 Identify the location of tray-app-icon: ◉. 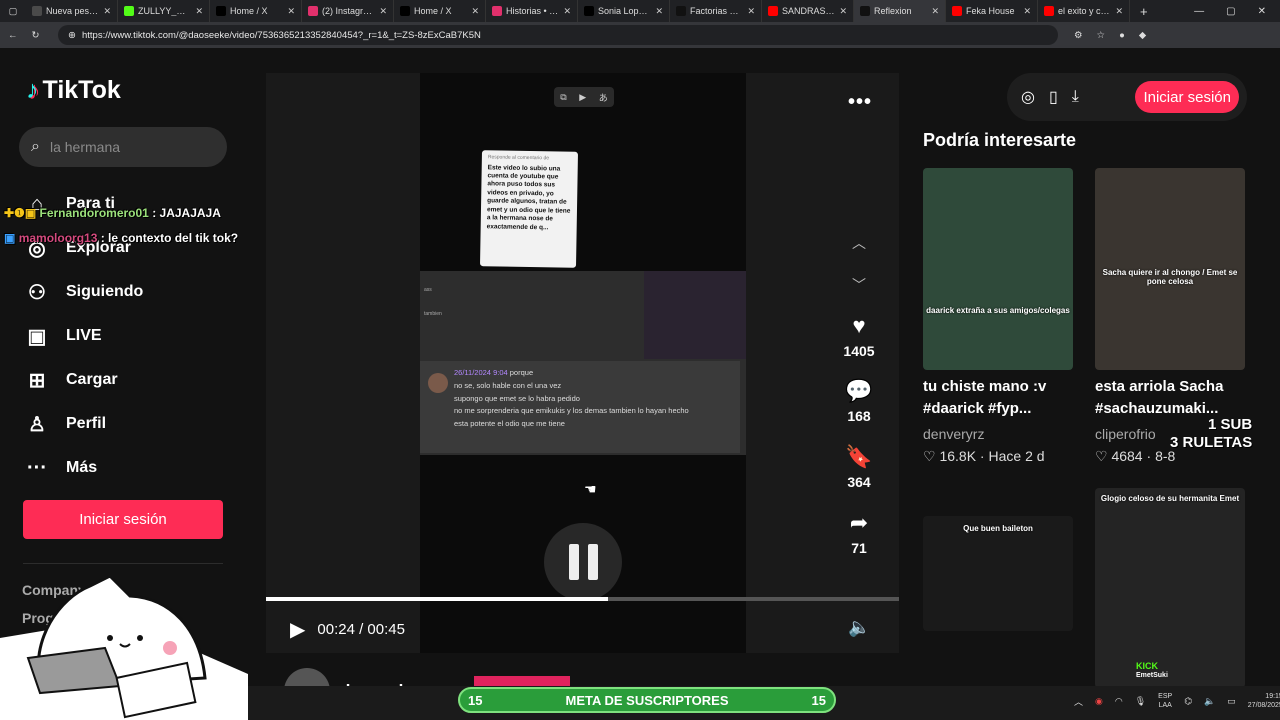
(1099, 701).